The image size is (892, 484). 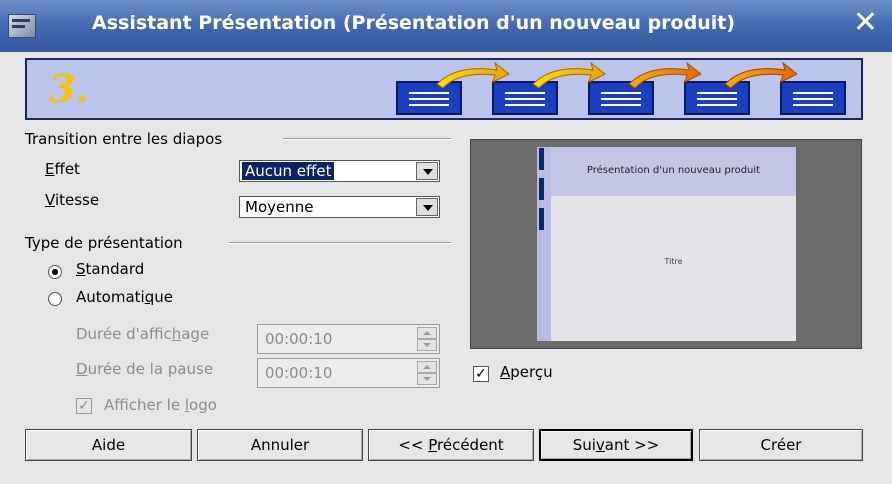 I want to click on slide-subtitle: Titre, so click(x=673, y=261).